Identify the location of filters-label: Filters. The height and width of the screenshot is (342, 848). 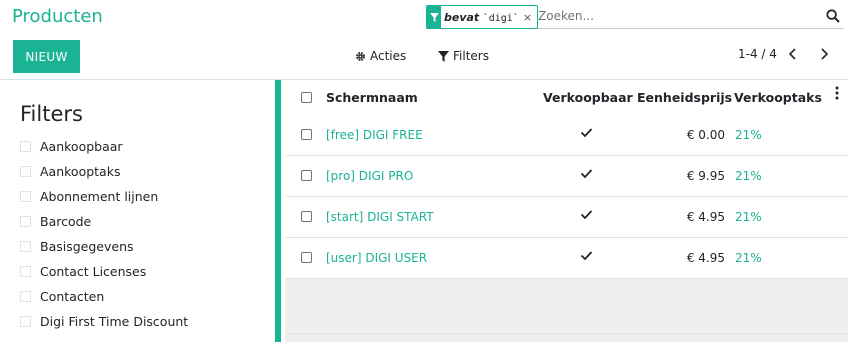
(471, 56).